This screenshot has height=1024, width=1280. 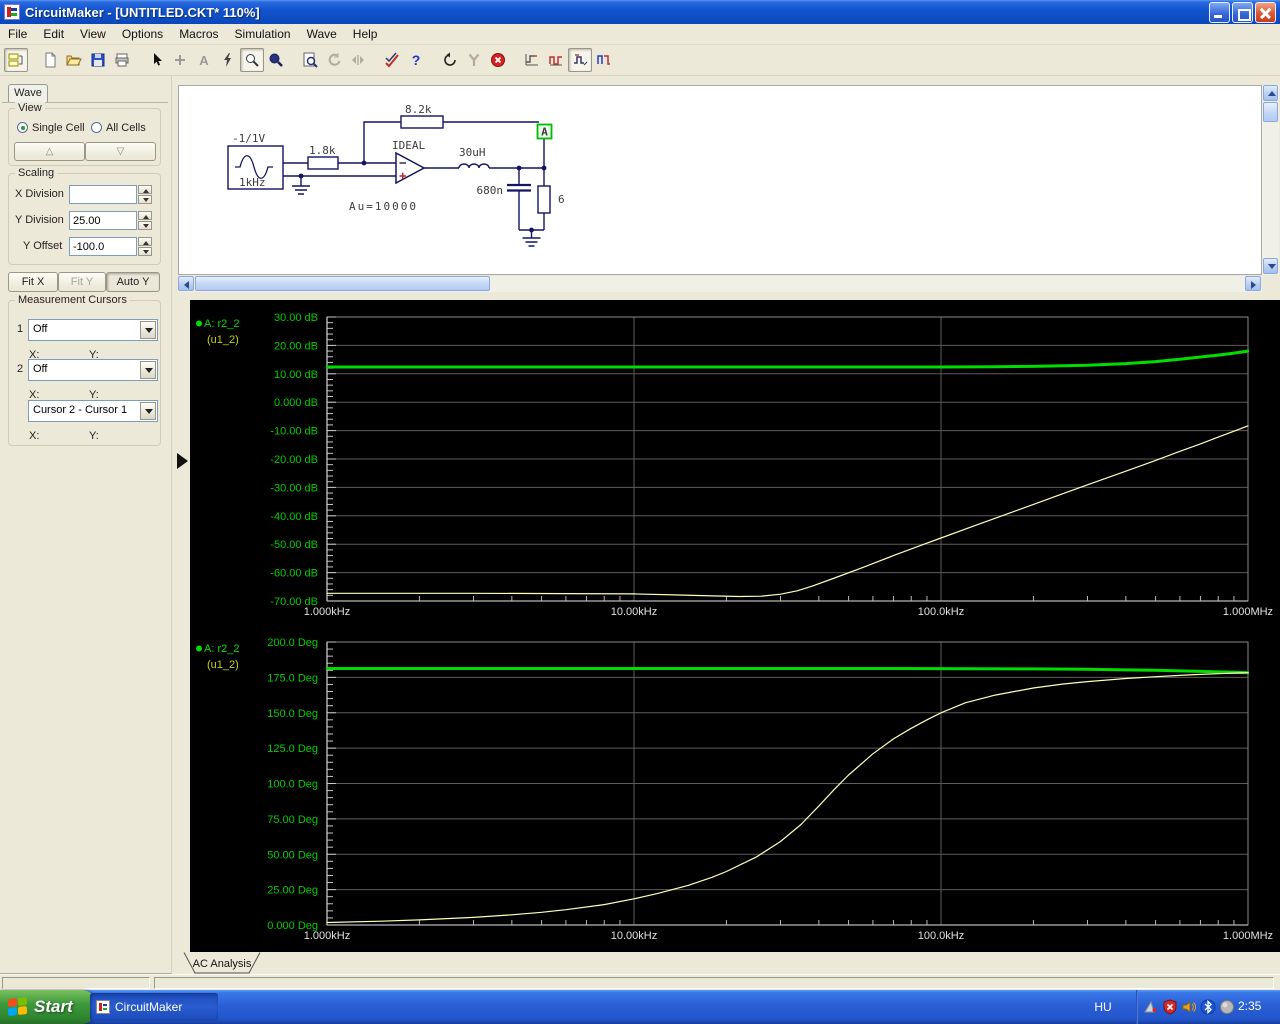 What do you see at coordinates (182, 461) in the screenshot?
I see `collapse-arrow-icon` at bounding box center [182, 461].